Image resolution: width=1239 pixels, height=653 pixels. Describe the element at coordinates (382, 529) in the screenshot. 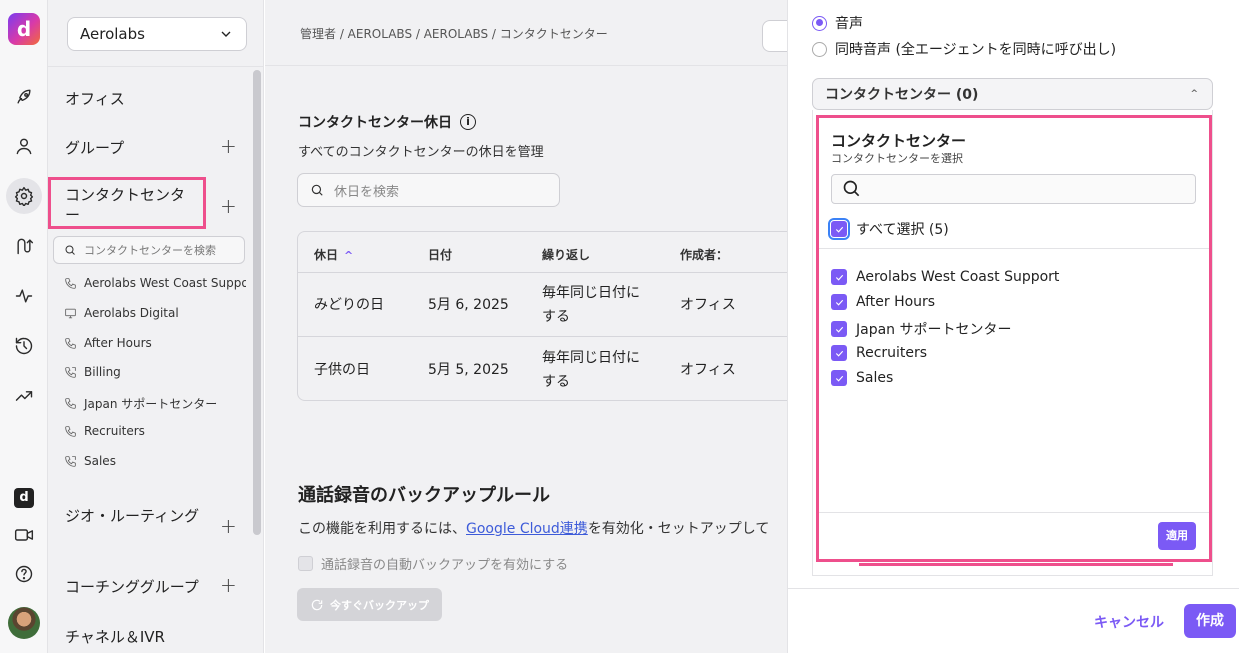

I see `backup-desc-text: この機能を利用するには、` at that location.